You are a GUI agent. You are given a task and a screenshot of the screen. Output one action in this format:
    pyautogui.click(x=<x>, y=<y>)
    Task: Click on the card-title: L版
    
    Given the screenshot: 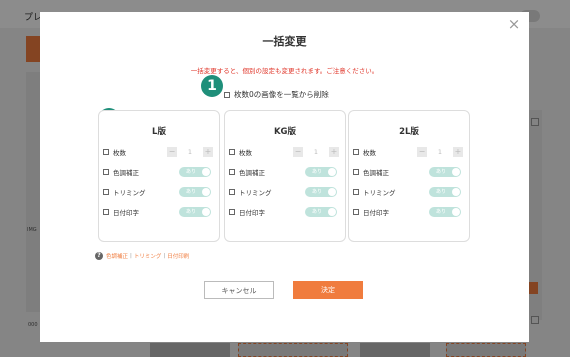 What is the action you would take?
    pyautogui.click(x=159, y=132)
    